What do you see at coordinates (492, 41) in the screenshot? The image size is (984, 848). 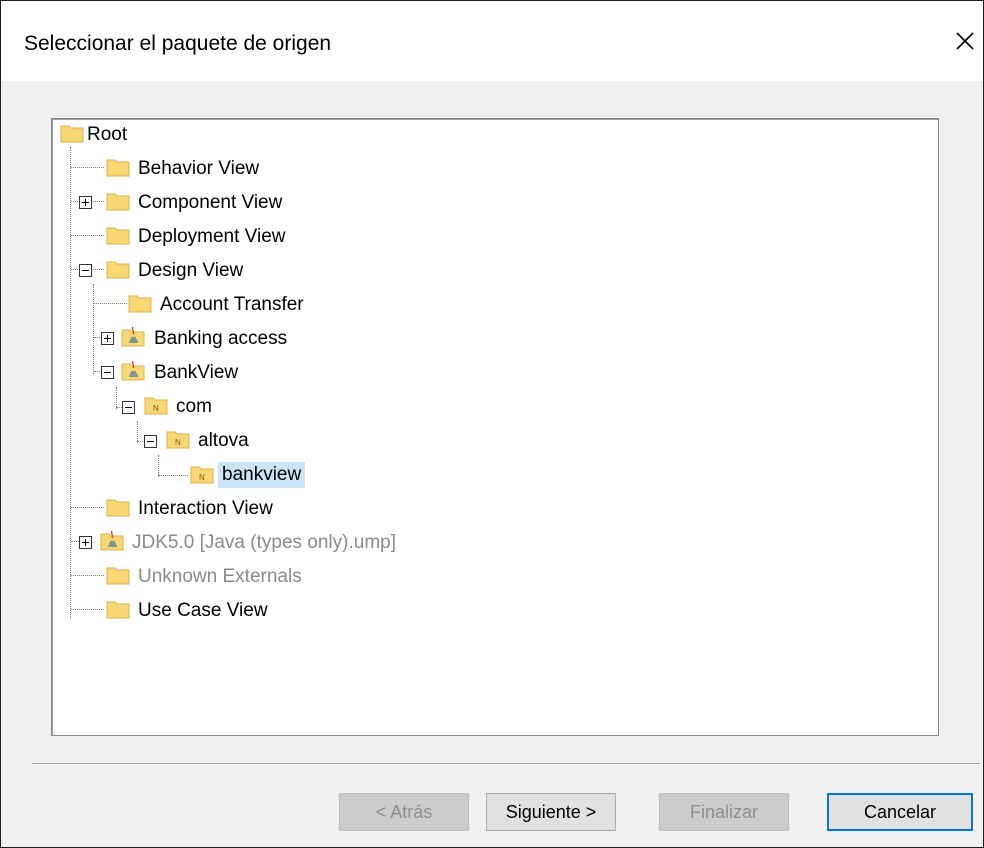 I see `title-bar: Seleccionar el paquete de origen` at bounding box center [492, 41].